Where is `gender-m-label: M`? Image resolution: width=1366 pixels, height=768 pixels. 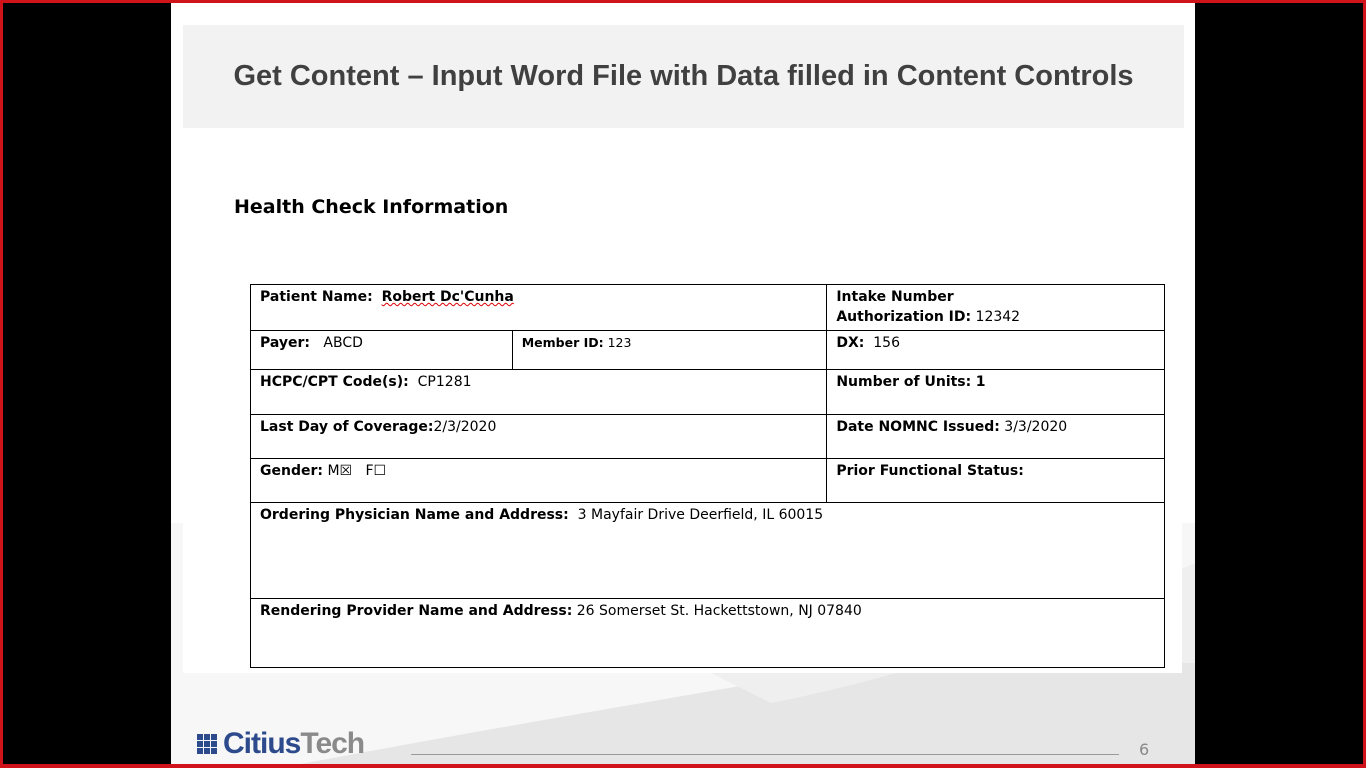
gender-m-label: M is located at coordinates (333, 471).